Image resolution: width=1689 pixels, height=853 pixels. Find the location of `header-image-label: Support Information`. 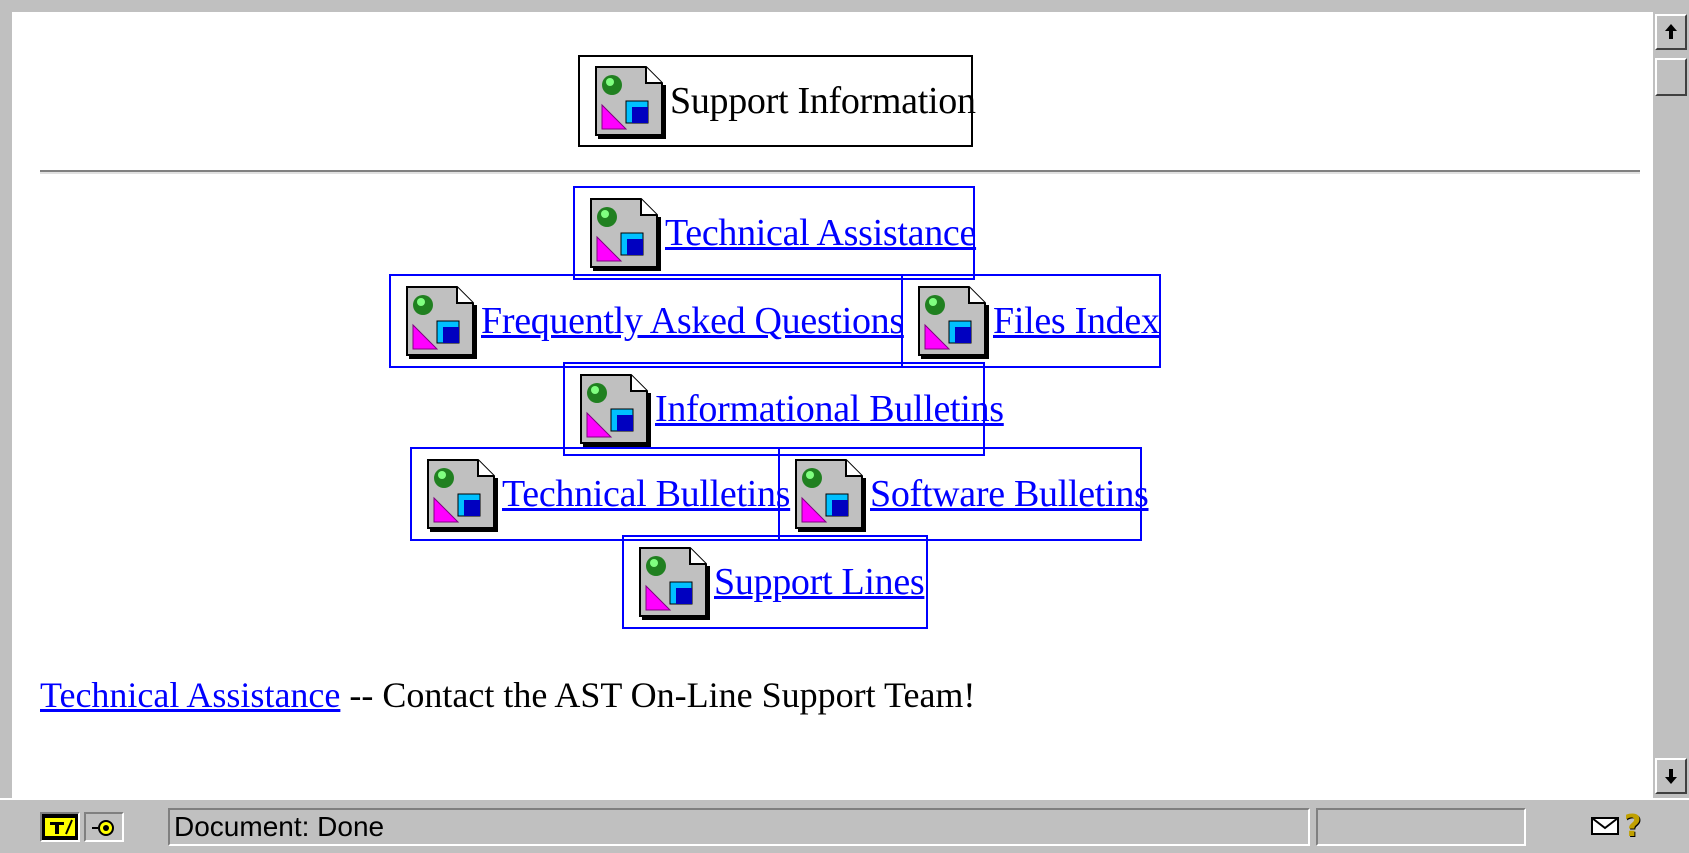

header-image-label: Support Information is located at coordinates (823, 101).